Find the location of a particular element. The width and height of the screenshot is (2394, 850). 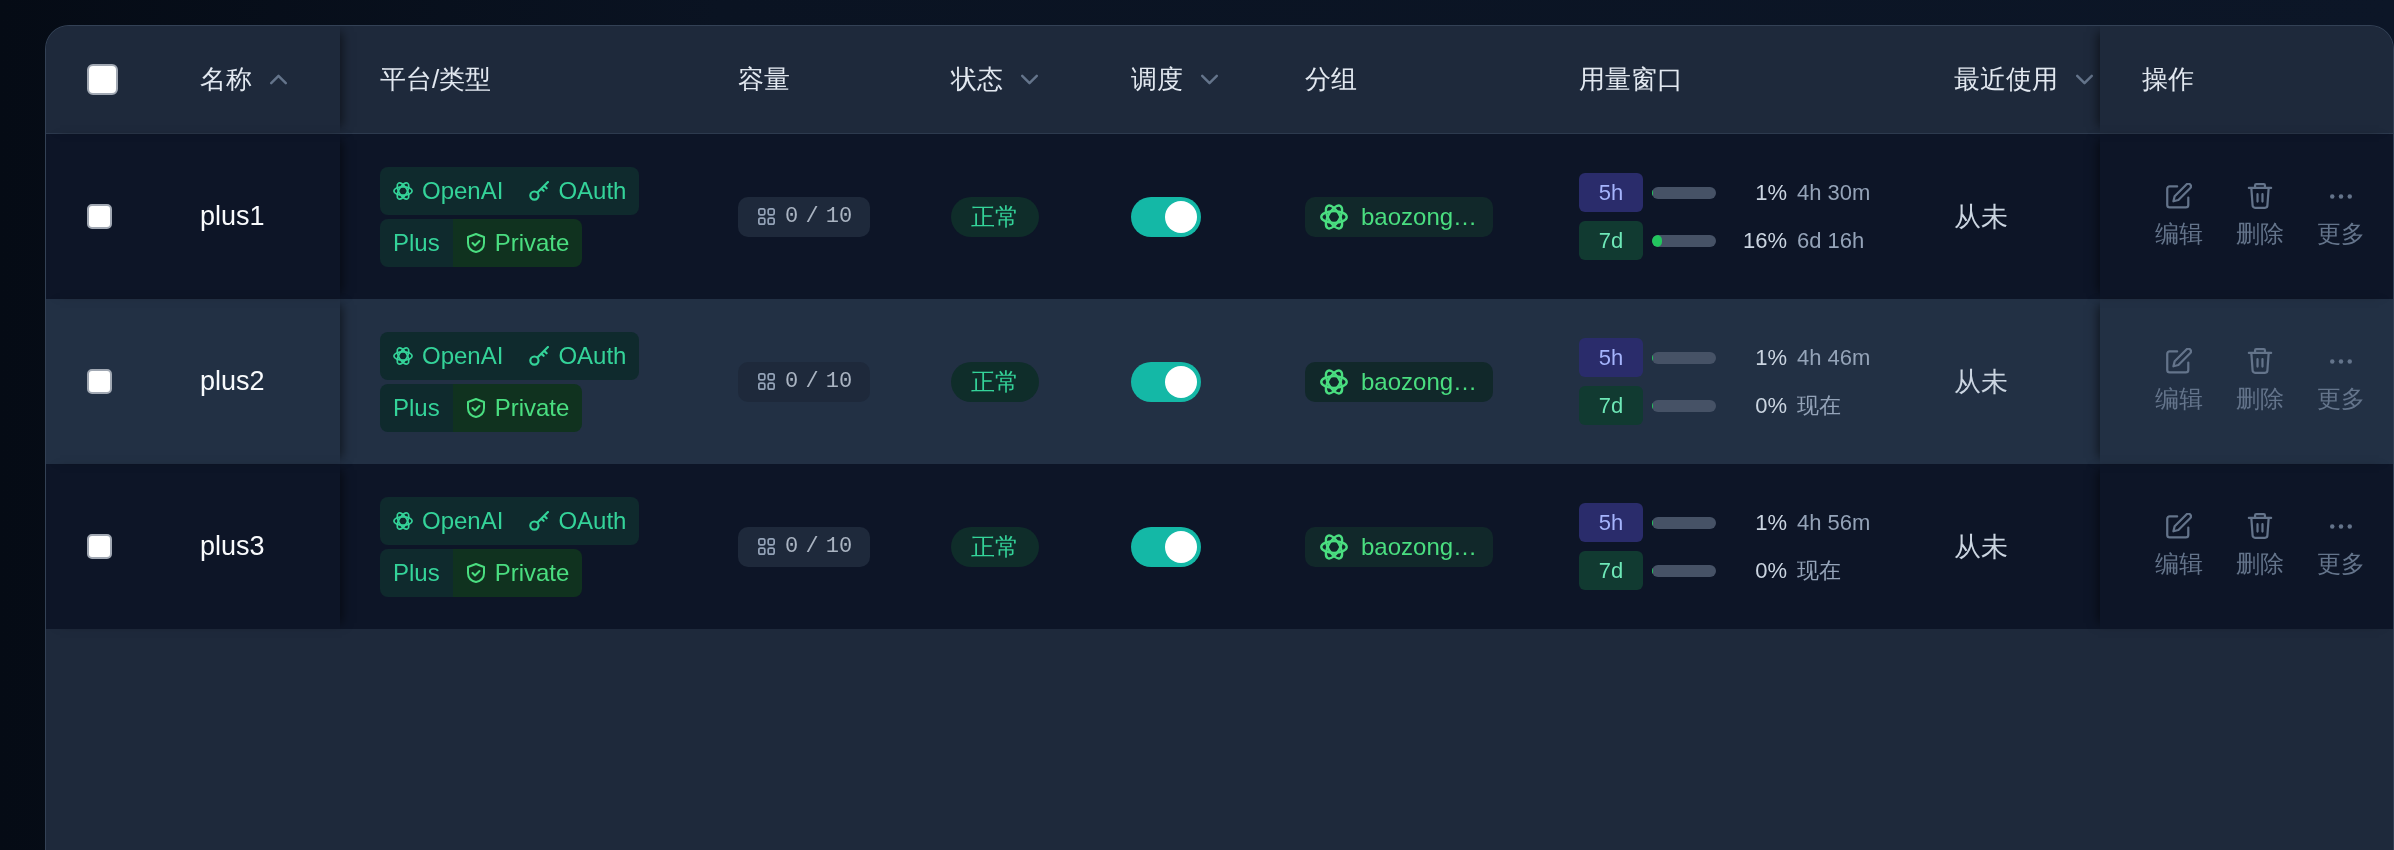

column-header: 调度 is located at coordinates (1157, 79).